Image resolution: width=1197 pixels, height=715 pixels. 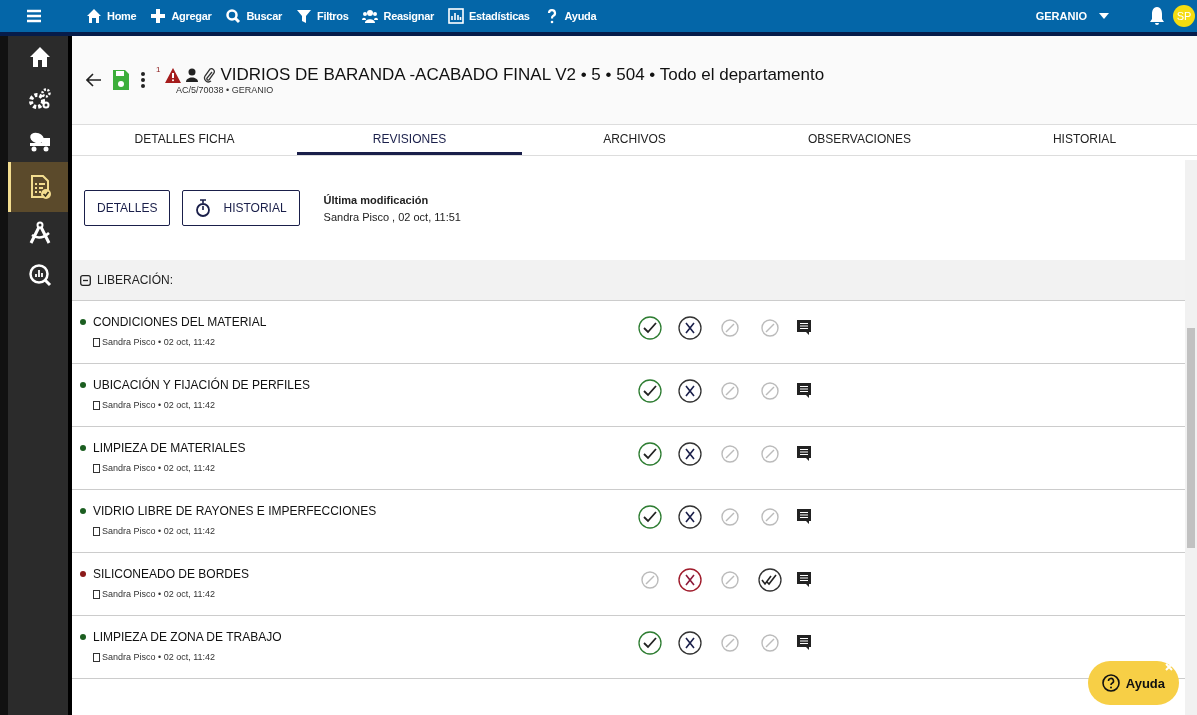 I want to click on tab: ARCHIVOS, so click(x=634, y=140).